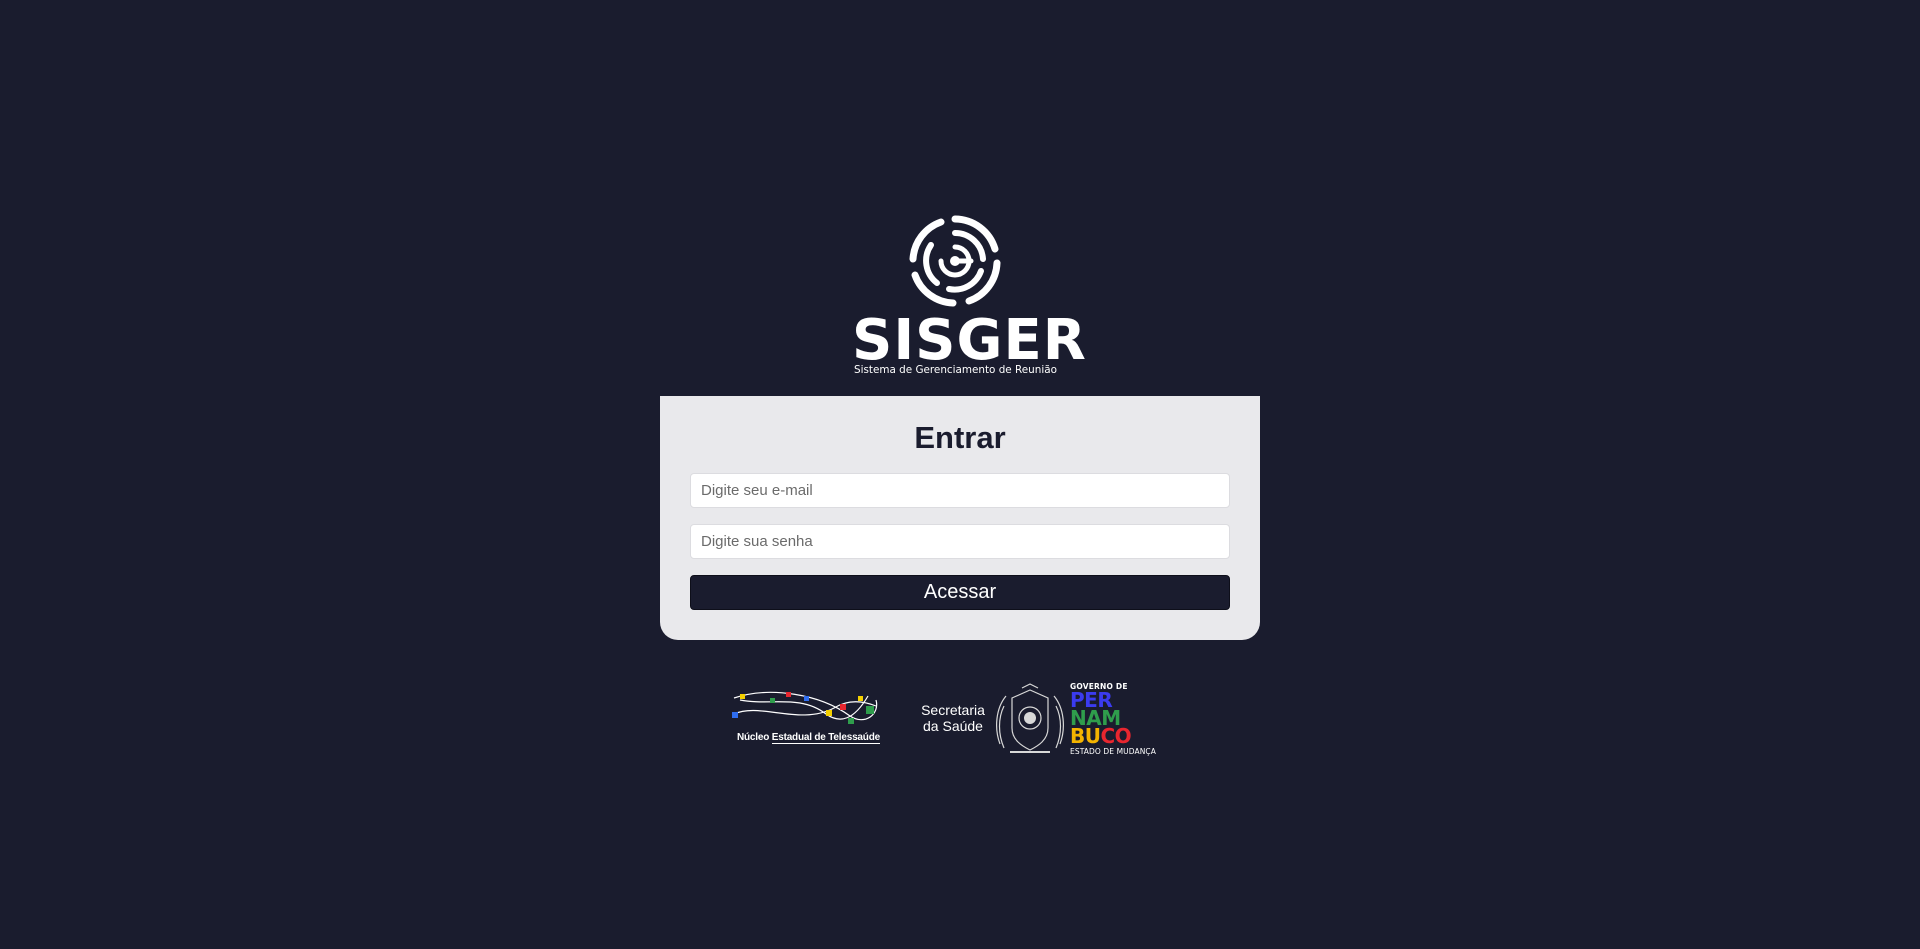 Image resolution: width=1920 pixels, height=949 pixels. I want to click on telessaude-text-a: Núcleo, so click(753, 737).